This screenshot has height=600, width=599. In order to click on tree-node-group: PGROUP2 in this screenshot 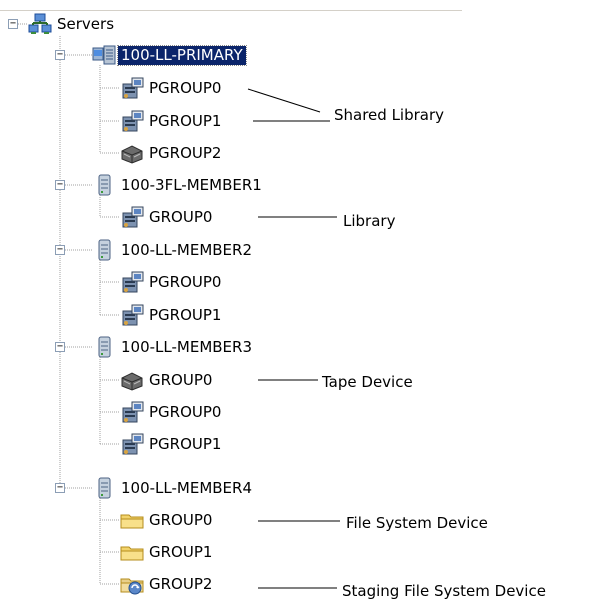, I will do `click(172, 153)`.